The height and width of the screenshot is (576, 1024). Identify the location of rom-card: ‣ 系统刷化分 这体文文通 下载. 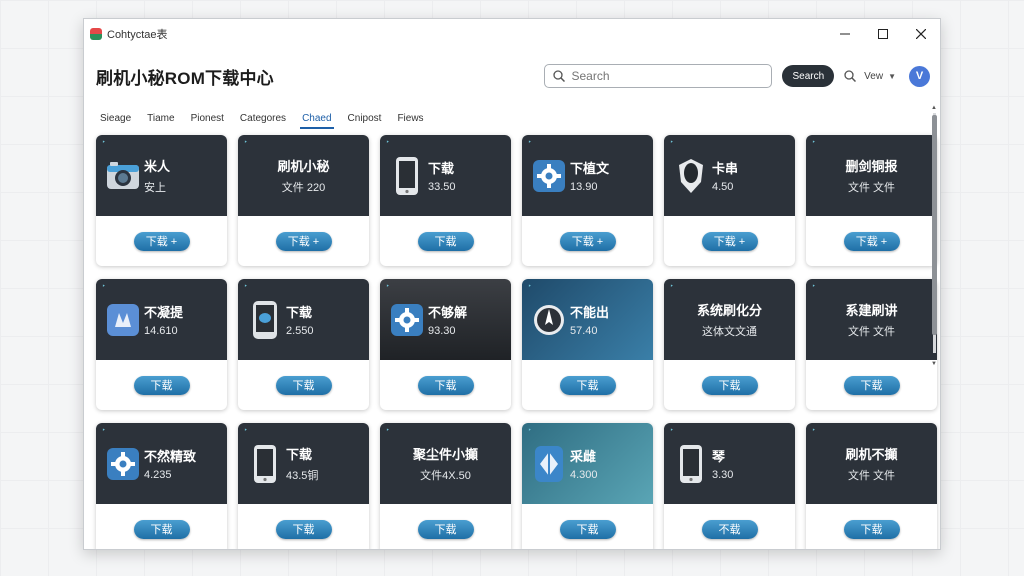
(729, 344).